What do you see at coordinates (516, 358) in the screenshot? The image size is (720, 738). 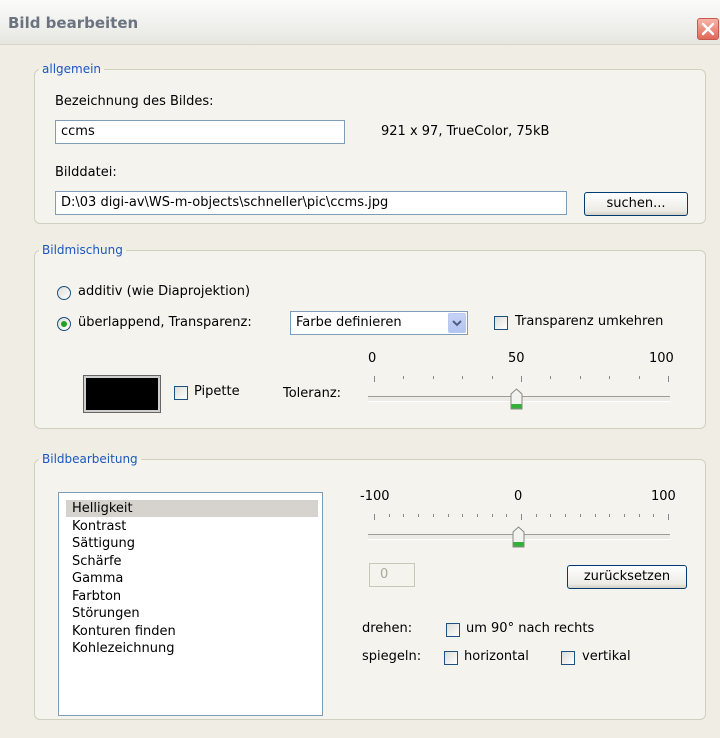 I see `tolerance-mid-label: 50` at bounding box center [516, 358].